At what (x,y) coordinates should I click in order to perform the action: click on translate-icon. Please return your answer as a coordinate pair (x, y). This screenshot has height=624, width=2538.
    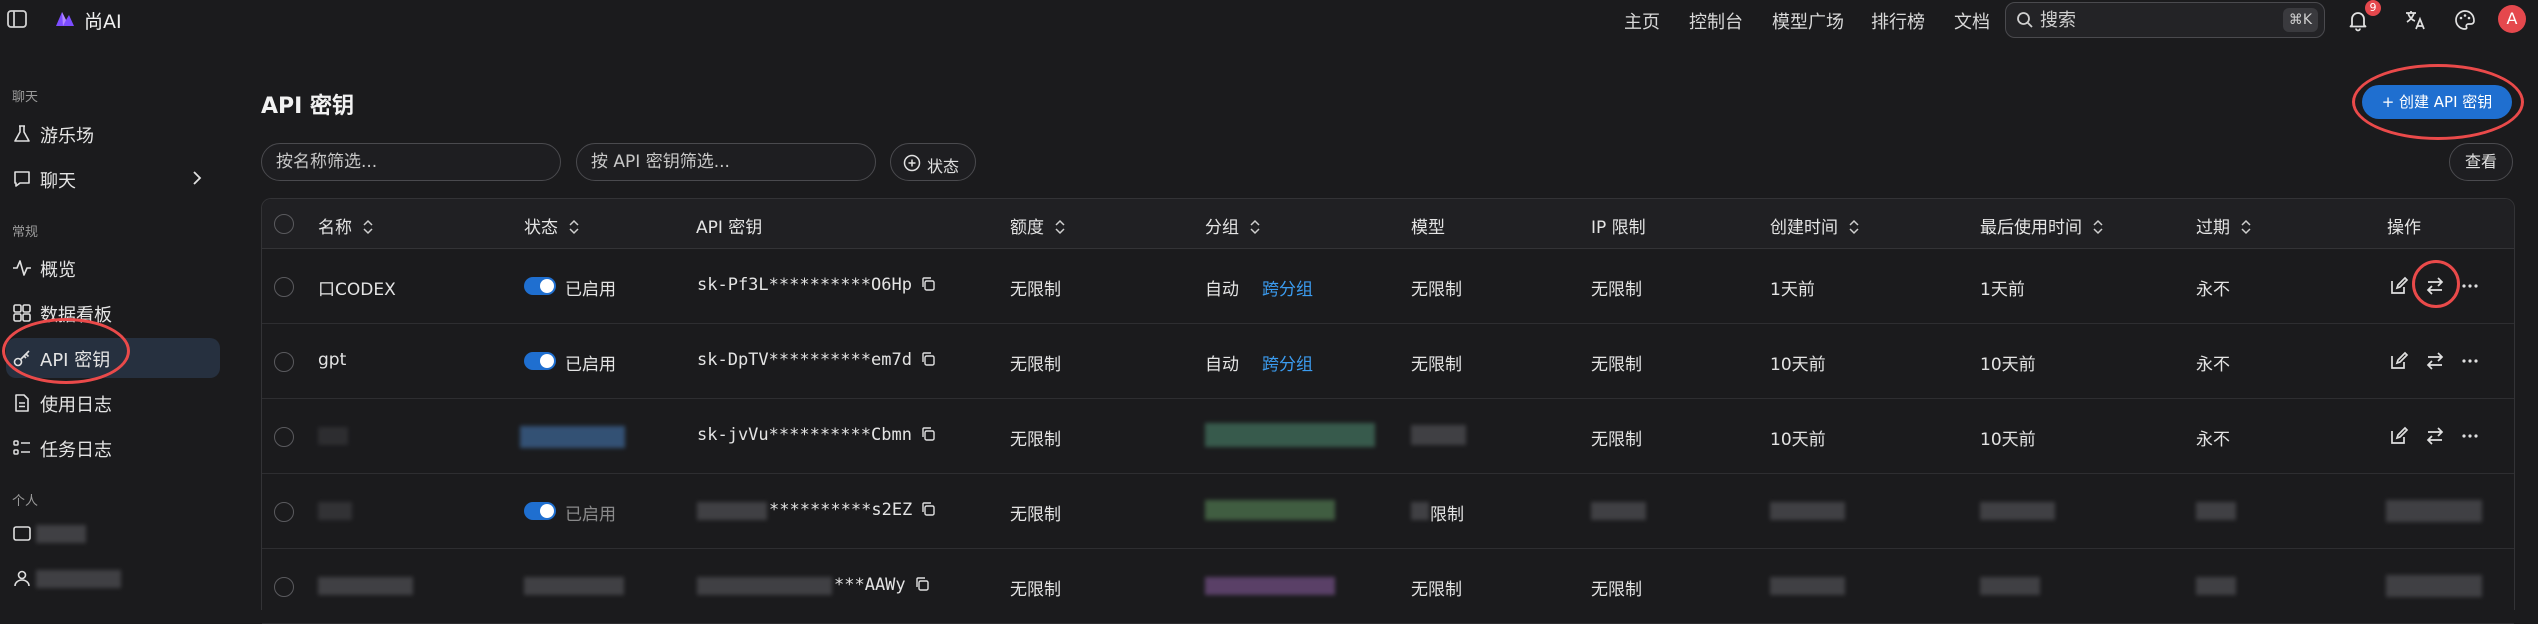
    Looking at the image, I should click on (2415, 20).